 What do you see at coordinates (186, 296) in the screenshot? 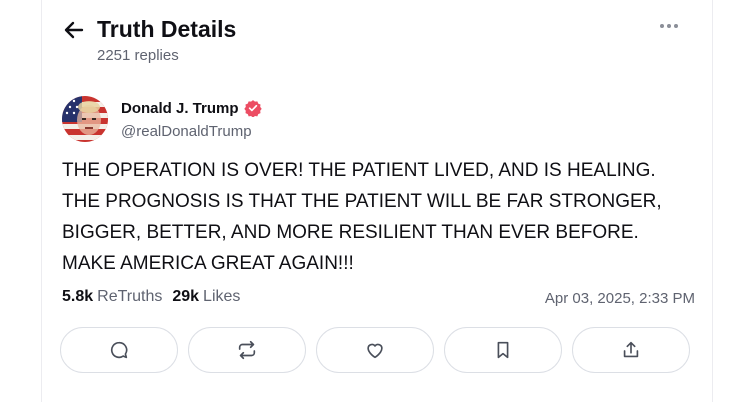
I see `likes-count: 29k` at bounding box center [186, 296].